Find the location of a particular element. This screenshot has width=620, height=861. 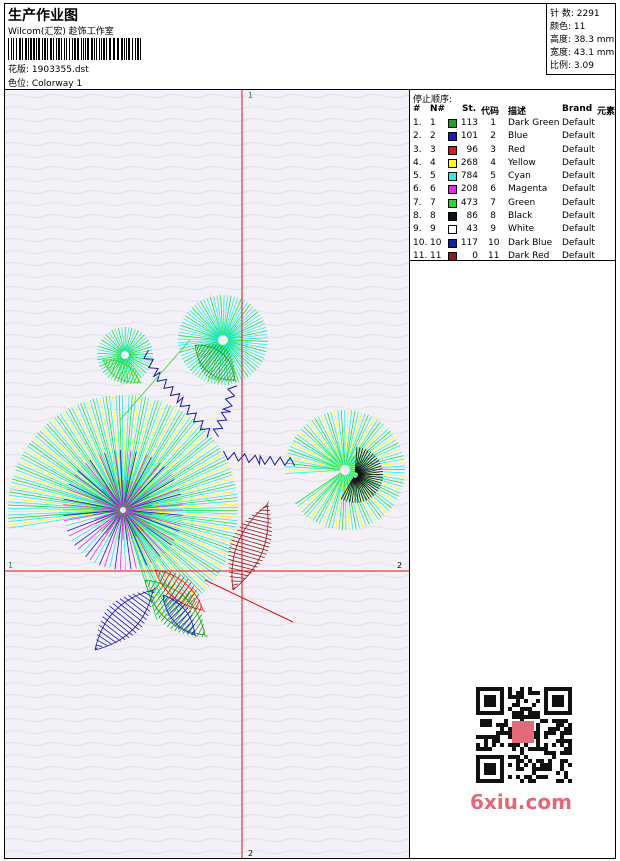

row-description: Blue is located at coordinates (518, 136).